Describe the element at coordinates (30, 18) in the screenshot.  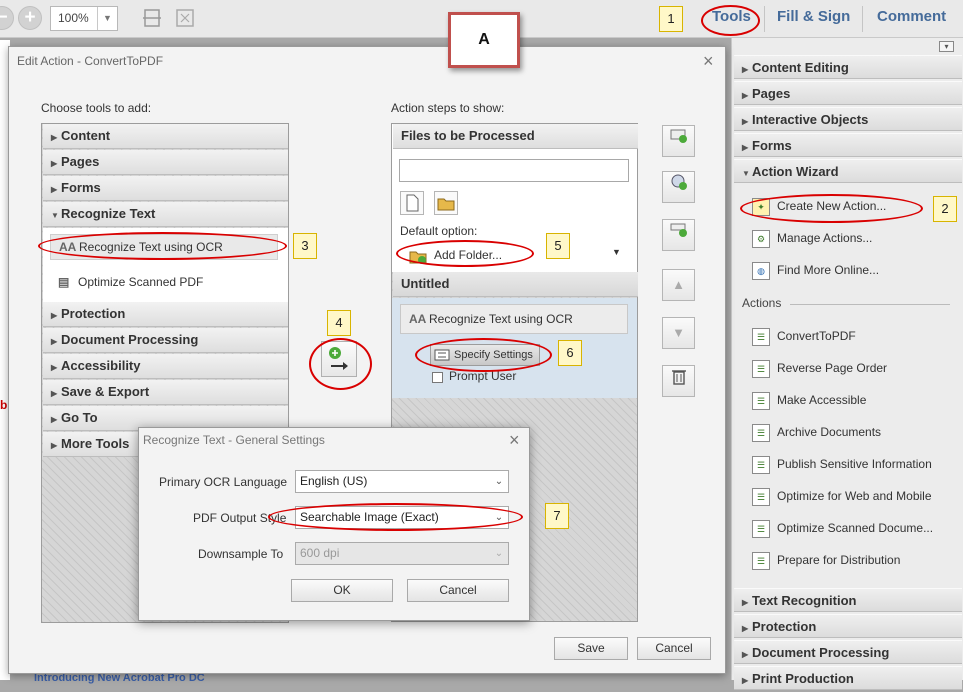
I see `zoom-in-icon: +` at that location.